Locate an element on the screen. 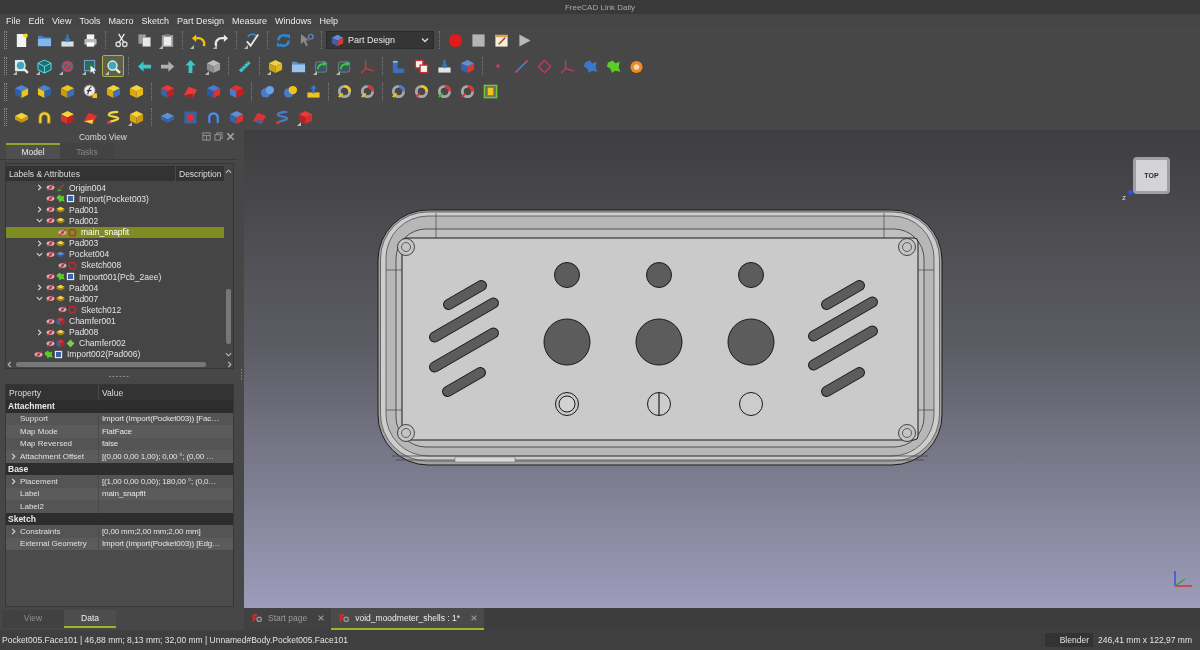 The width and height of the screenshot is (1200, 650). tree-item: main_snapfit is located at coordinates (115, 232).